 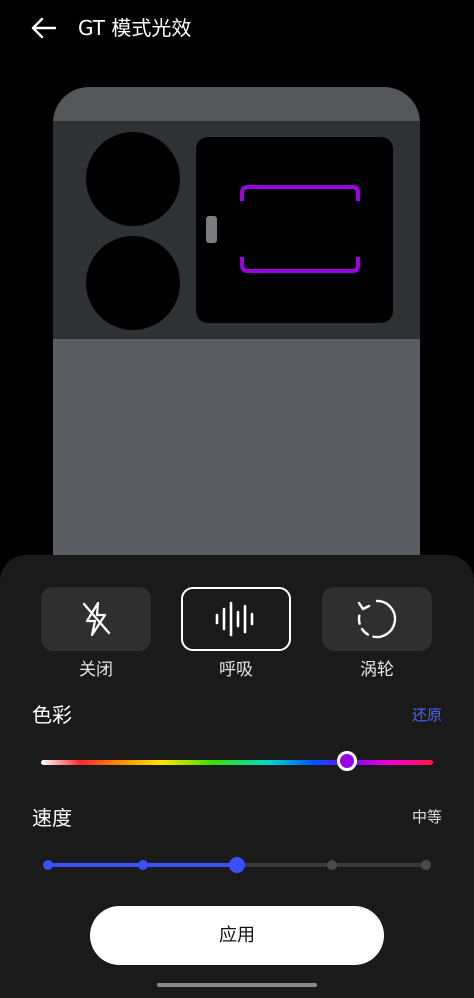 What do you see at coordinates (237, 935) in the screenshot?
I see `apply-button: 应用` at bounding box center [237, 935].